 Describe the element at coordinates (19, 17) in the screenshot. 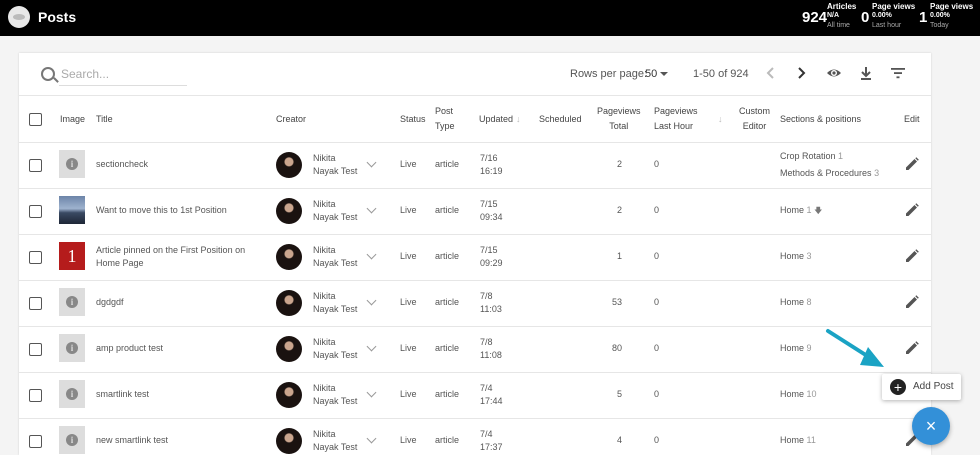

I see `app-logo` at that location.